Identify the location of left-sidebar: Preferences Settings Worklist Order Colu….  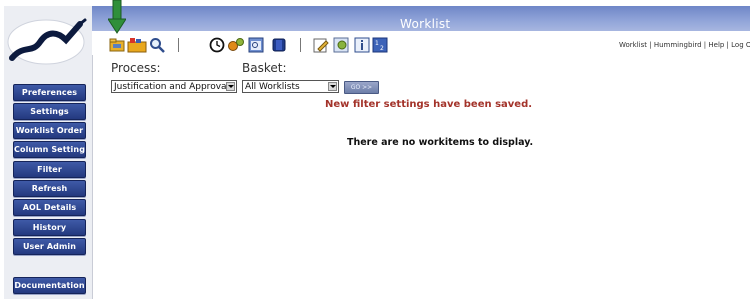
(48, 152).